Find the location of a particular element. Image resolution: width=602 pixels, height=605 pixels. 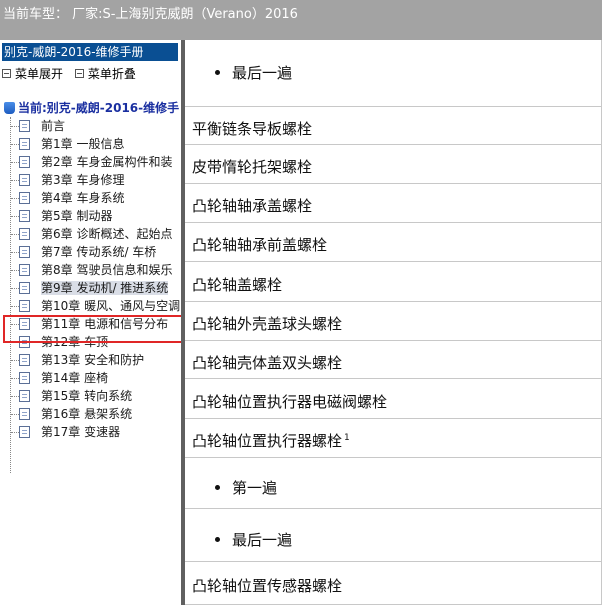

table-row: 凸轮轴外壳盖球头螺栓 is located at coordinates (393, 321).